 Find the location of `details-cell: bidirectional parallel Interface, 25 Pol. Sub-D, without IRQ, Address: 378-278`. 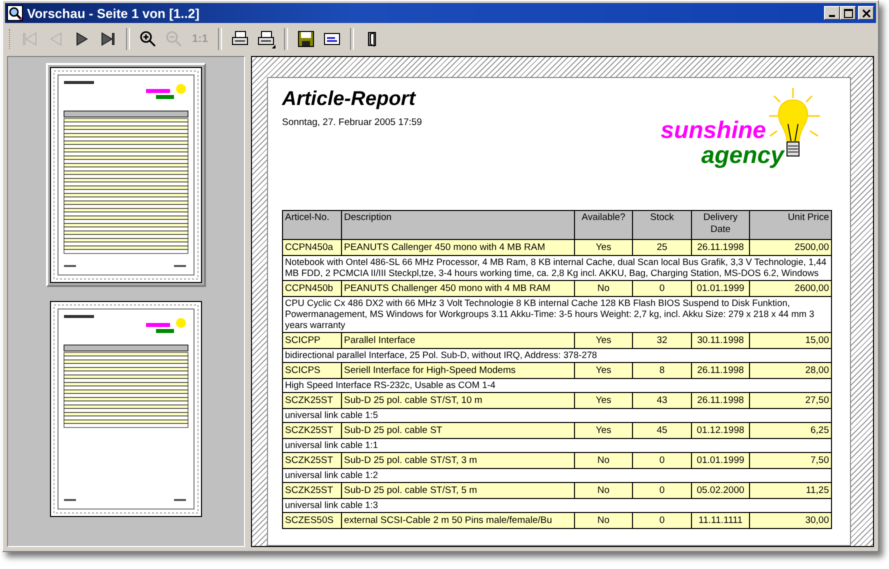

details-cell: bidirectional parallel Interface, 25 Pol. Sub-D, without IRQ, Address: 378-278 is located at coordinates (557, 355).